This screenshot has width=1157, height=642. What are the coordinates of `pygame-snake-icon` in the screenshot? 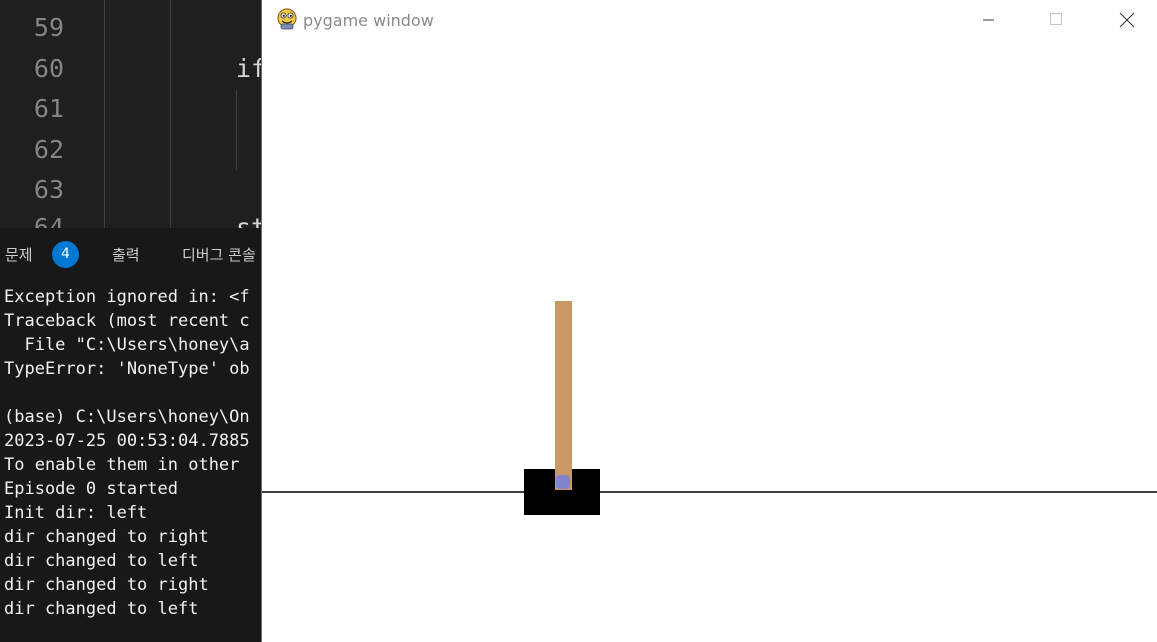 It's located at (287, 19).